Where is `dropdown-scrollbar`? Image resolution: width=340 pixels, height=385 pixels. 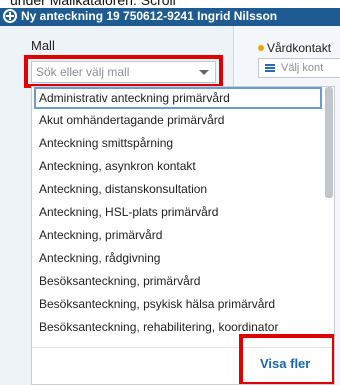
dropdown-scrollbar is located at coordinates (329, 142).